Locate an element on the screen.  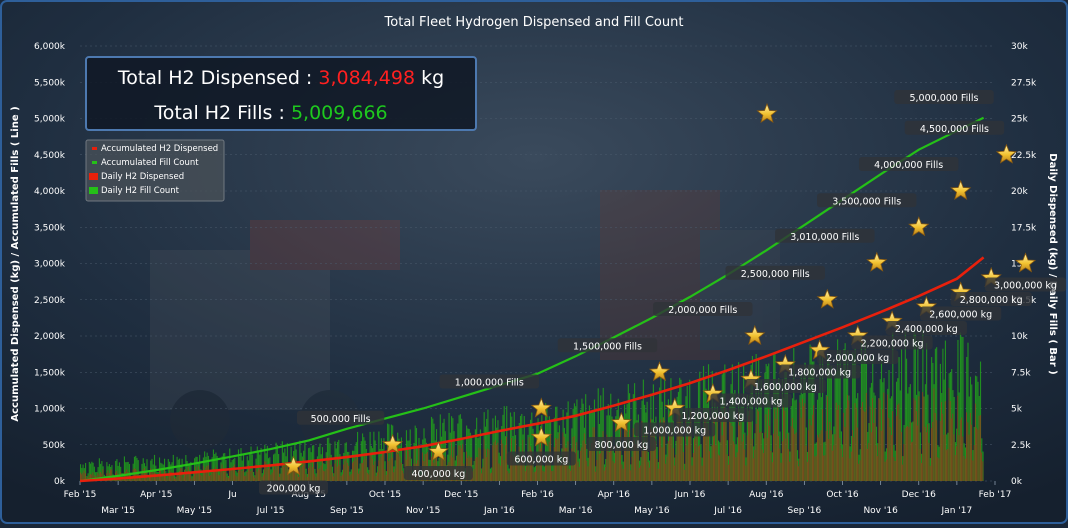
y-left-tick-label: 3,000k is located at coordinates (50, 265).